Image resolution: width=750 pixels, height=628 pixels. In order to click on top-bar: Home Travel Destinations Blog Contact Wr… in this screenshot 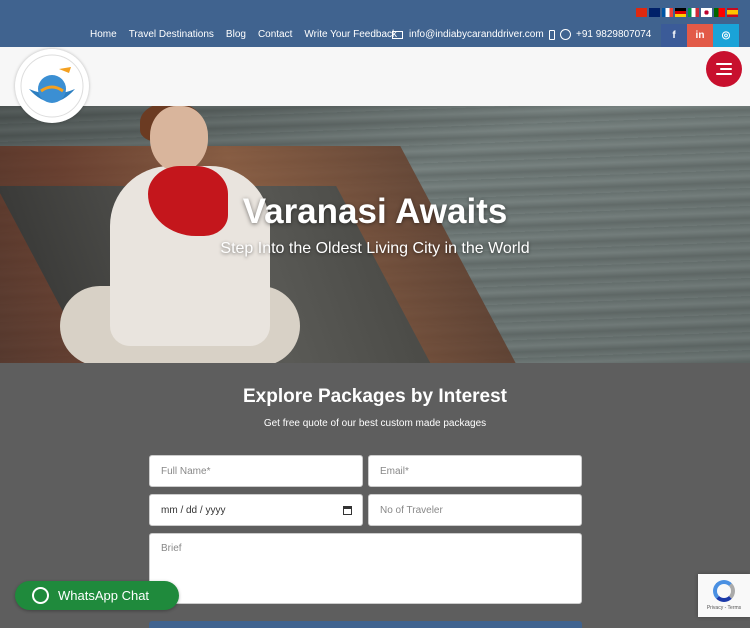, I will do `click(375, 23)`.